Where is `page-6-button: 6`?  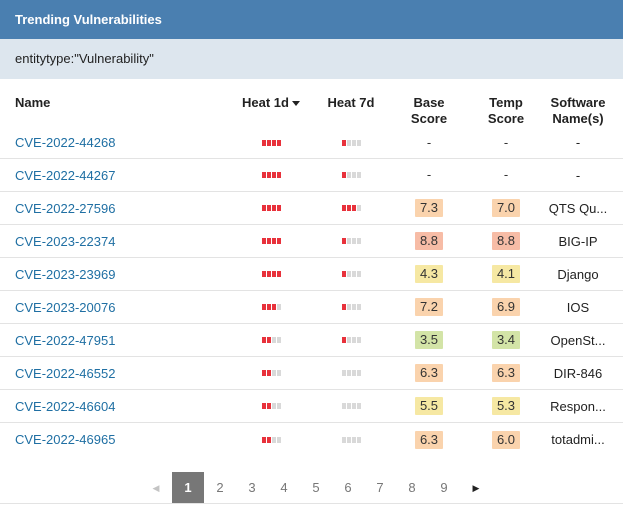 page-6-button: 6 is located at coordinates (348, 488).